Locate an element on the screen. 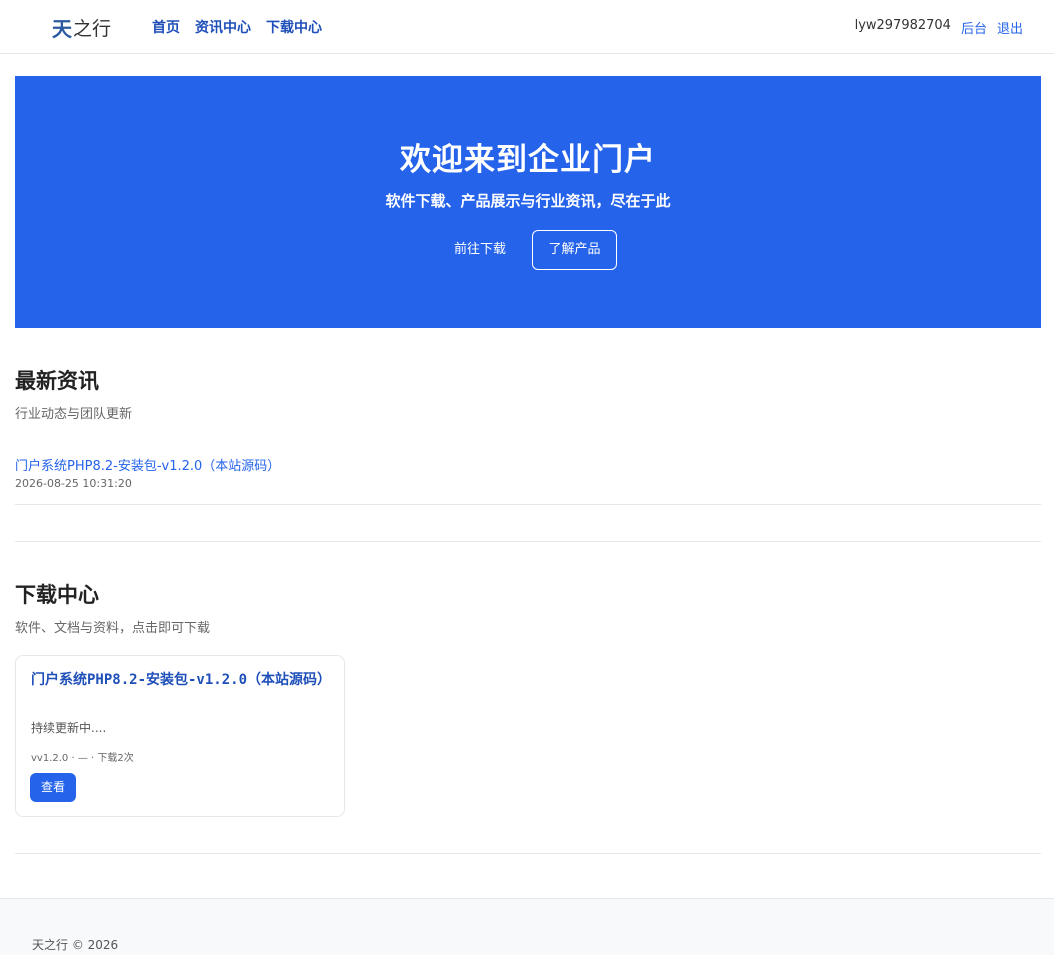 This screenshot has height=955, width=1054. username: lyw297982704 is located at coordinates (902, 25).